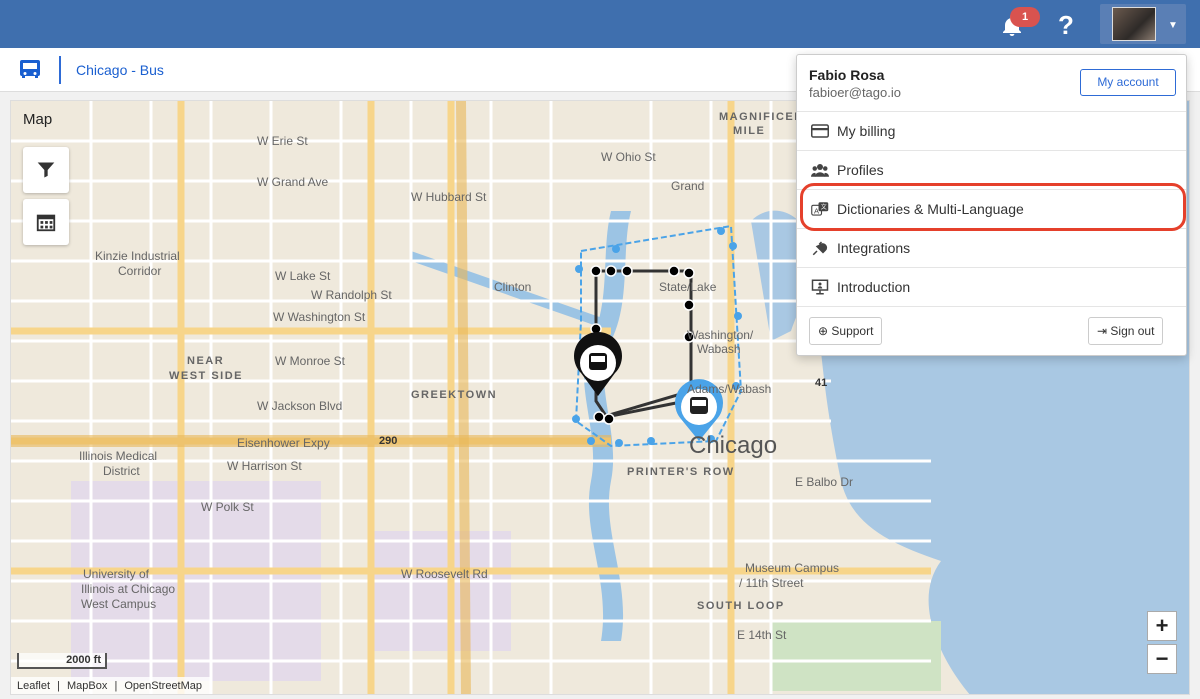 This screenshot has width=1200, height=699. What do you see at coordinates (820, 248) in the screenshot?
I see `plug-icon` at bounding box center [820, 248].